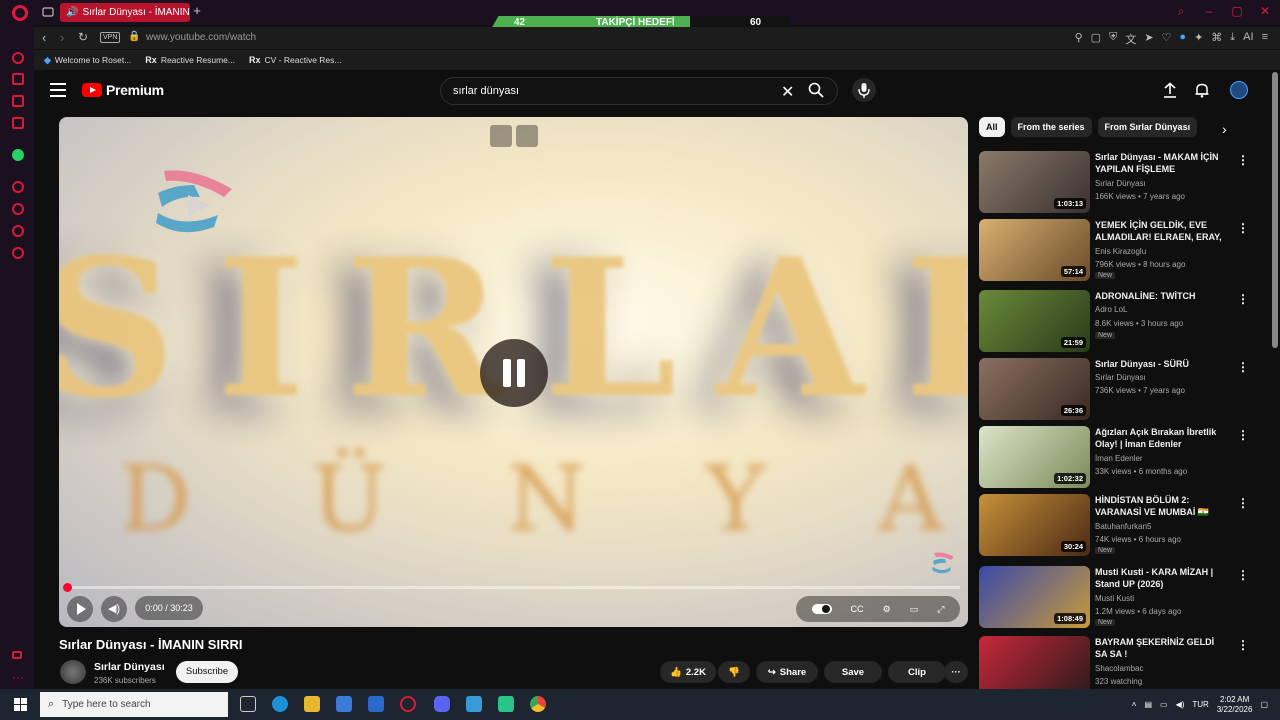 The width and height of the screenshot is (1280, 720). I want to click on mail-icon, so click(376, 704).